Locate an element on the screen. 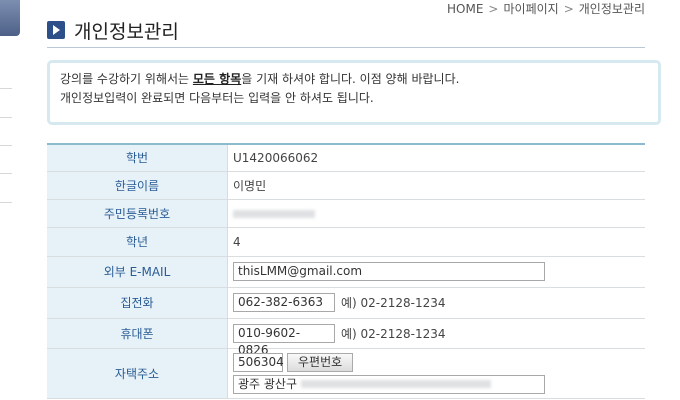 Image resolution: width=680 pixels, height=400 pixels. row-address: 자택주소 506304 우편번호 광주 광산구 is located at coordinates (346, 373).